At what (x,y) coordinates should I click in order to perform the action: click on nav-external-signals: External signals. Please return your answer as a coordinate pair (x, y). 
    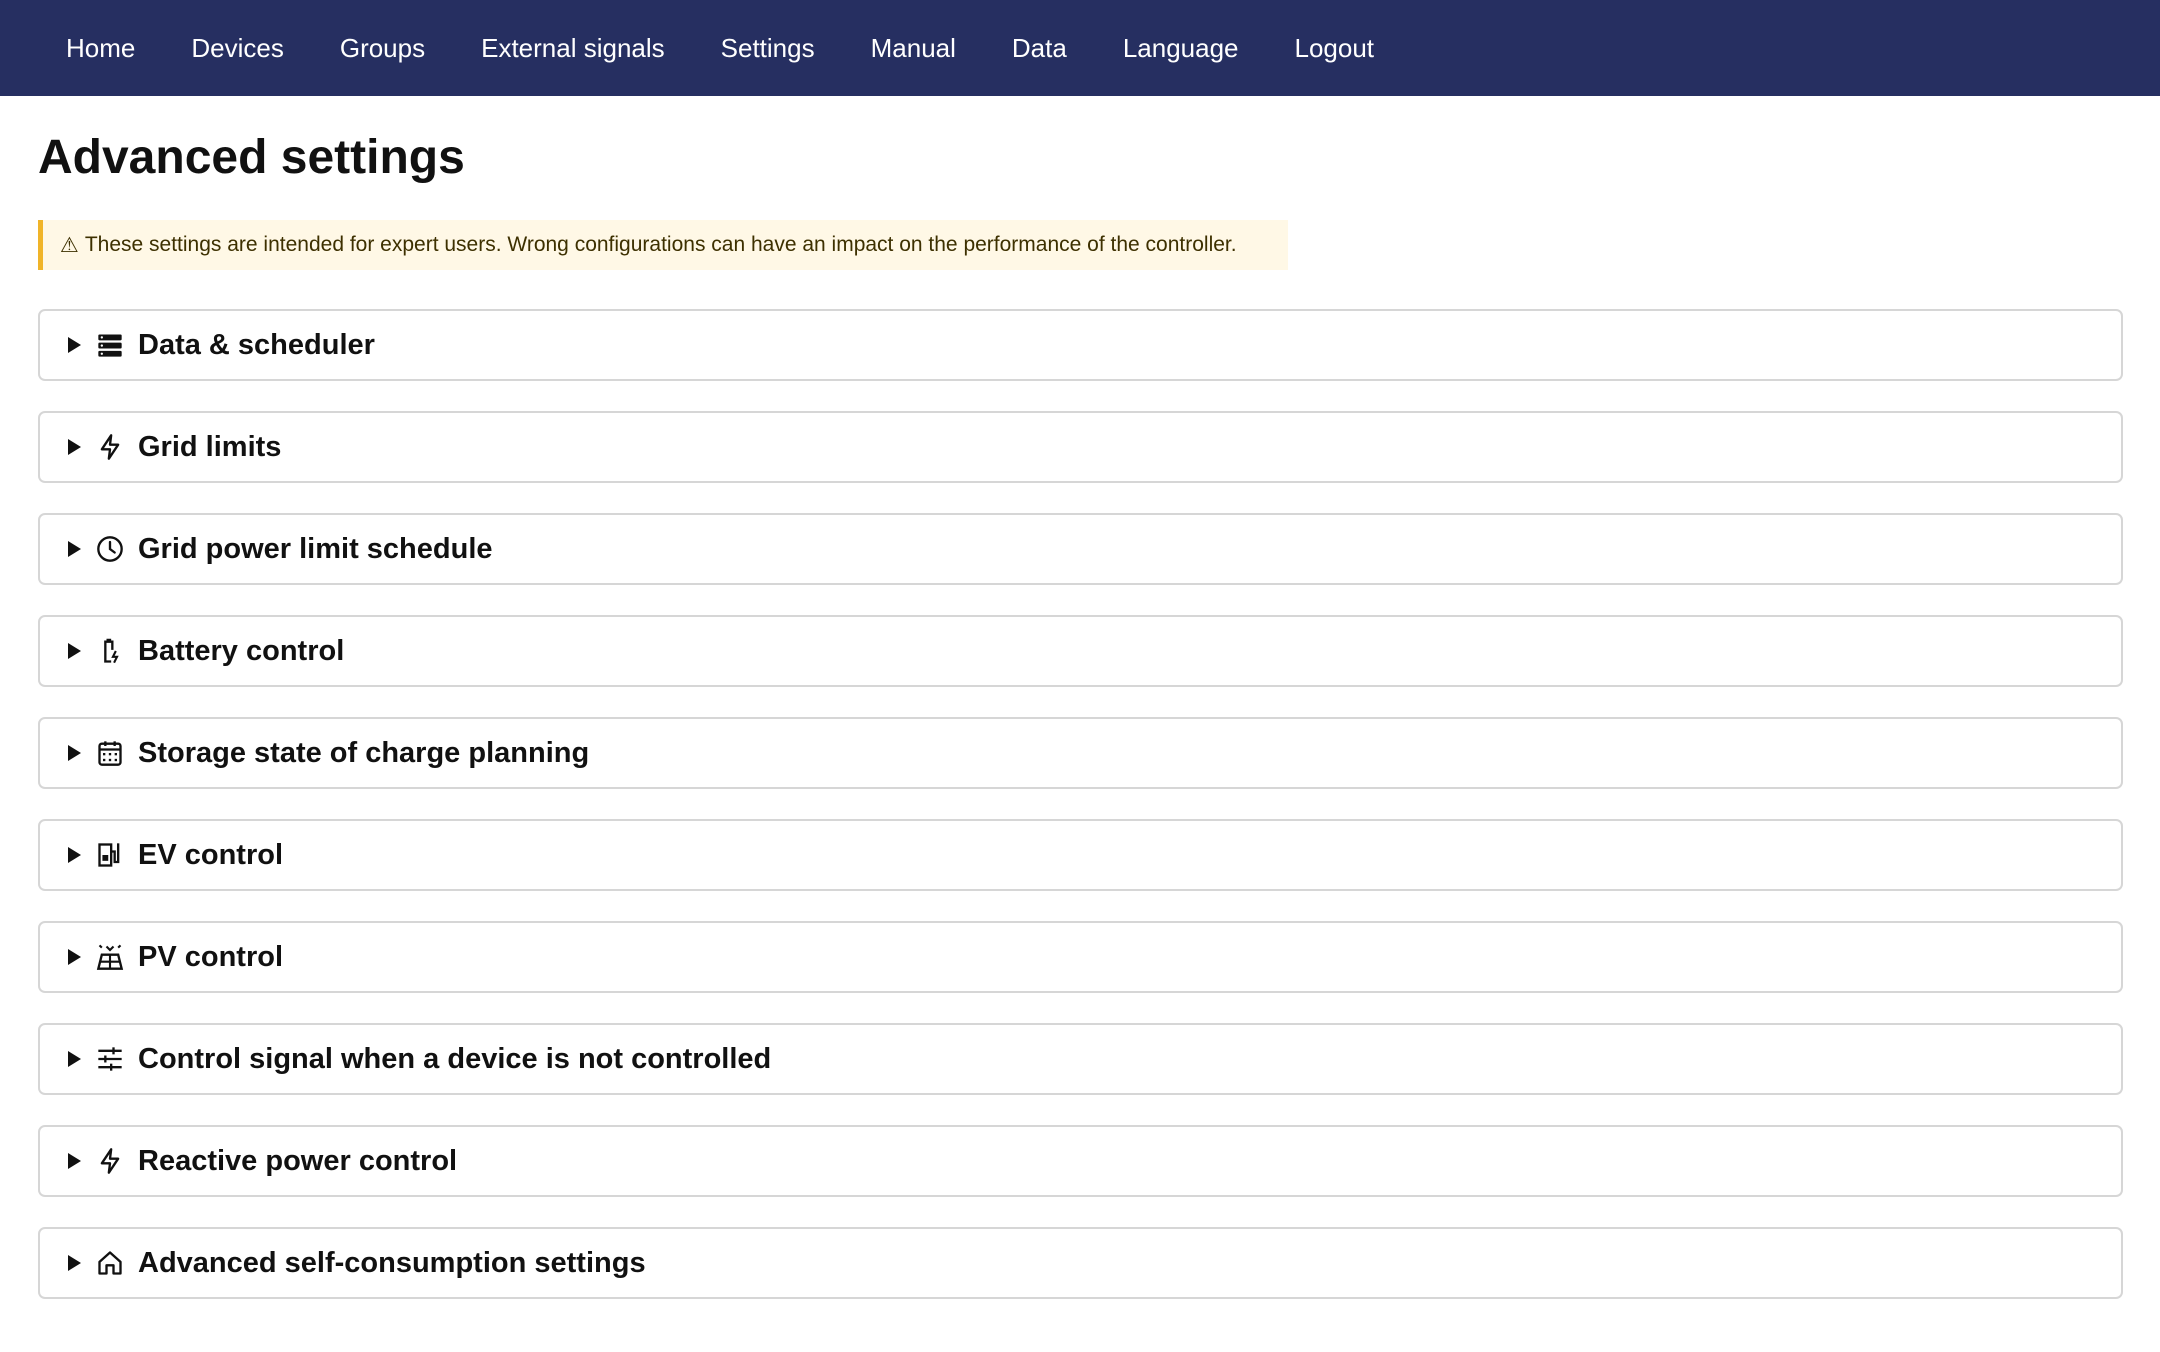
    Looking at the image, I should click on (573, 48).